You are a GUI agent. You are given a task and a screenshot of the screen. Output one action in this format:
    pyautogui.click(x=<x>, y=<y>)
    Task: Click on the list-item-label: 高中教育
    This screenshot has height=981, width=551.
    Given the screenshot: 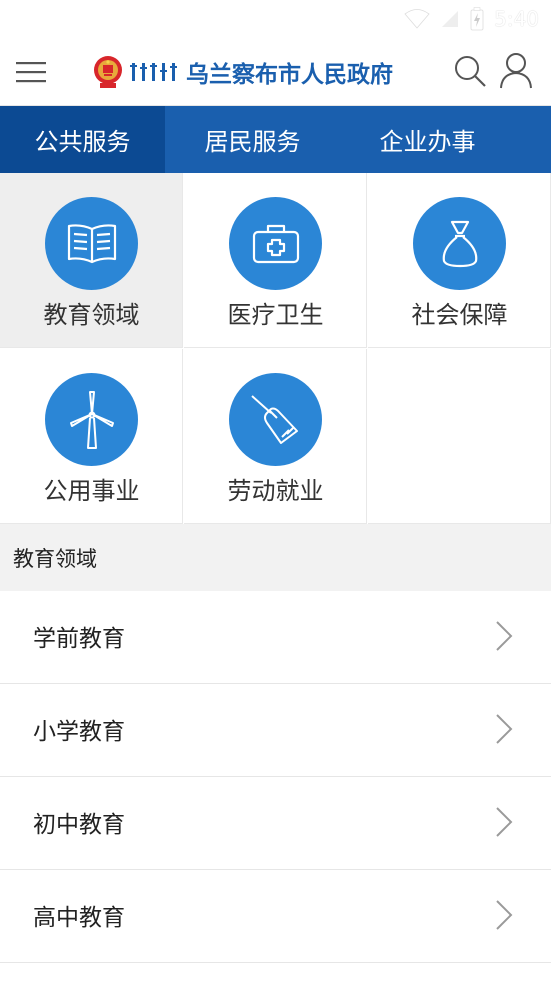 What is the action you would take?
    pyautogui.click(x=79, y=918)
    